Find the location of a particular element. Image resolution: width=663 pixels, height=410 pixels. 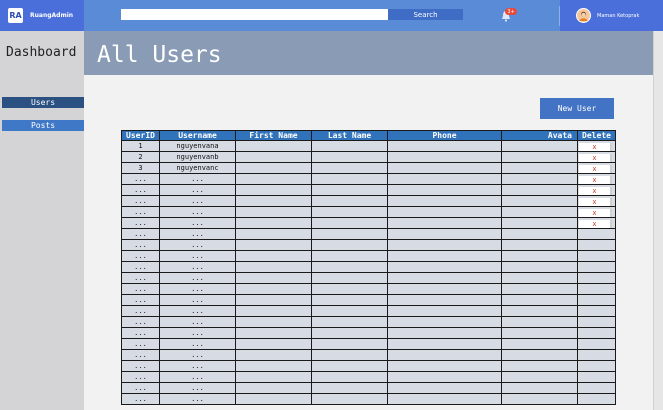

cell-delete: x is located at coordinates (596, 223).